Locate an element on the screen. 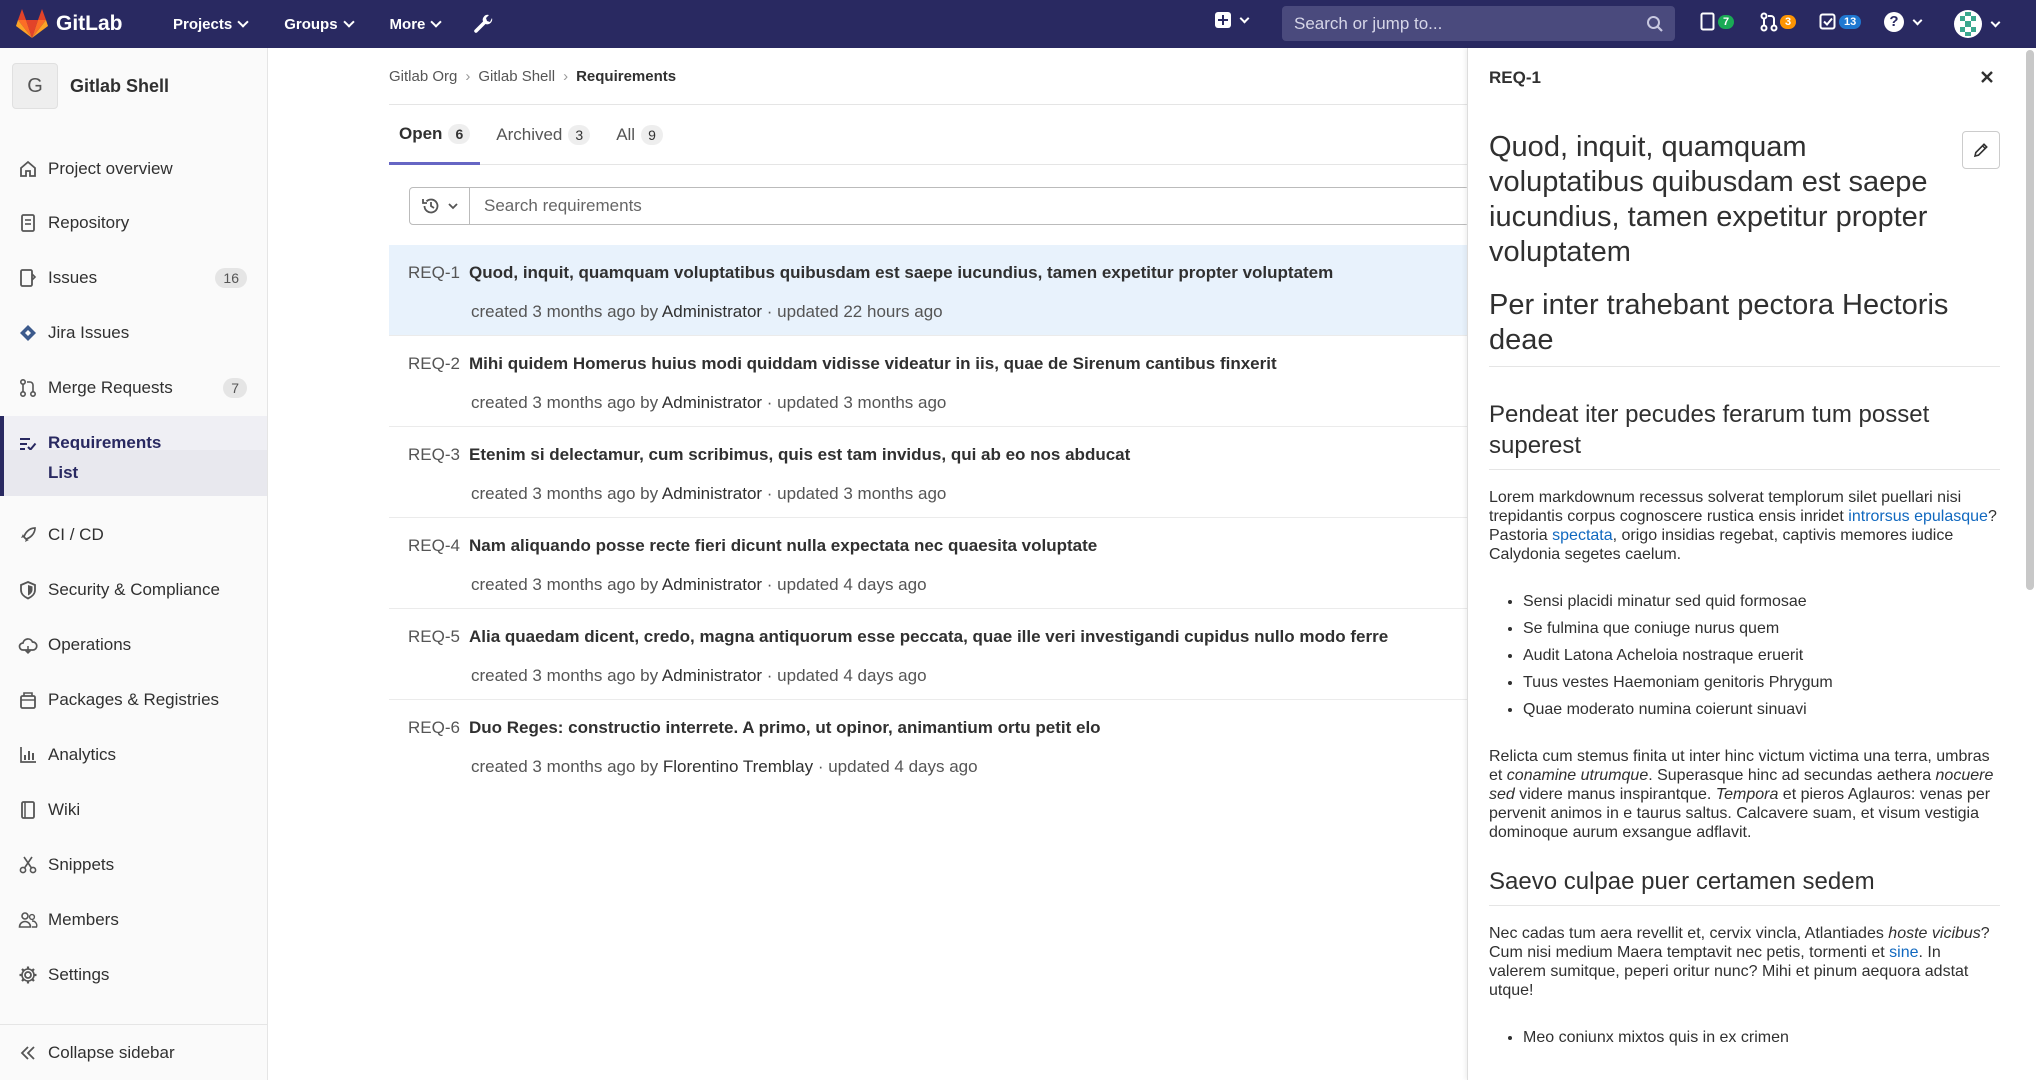 This screenshot has width=2036, height=1080. search-requirements-input is located at coordinates (969, 206).